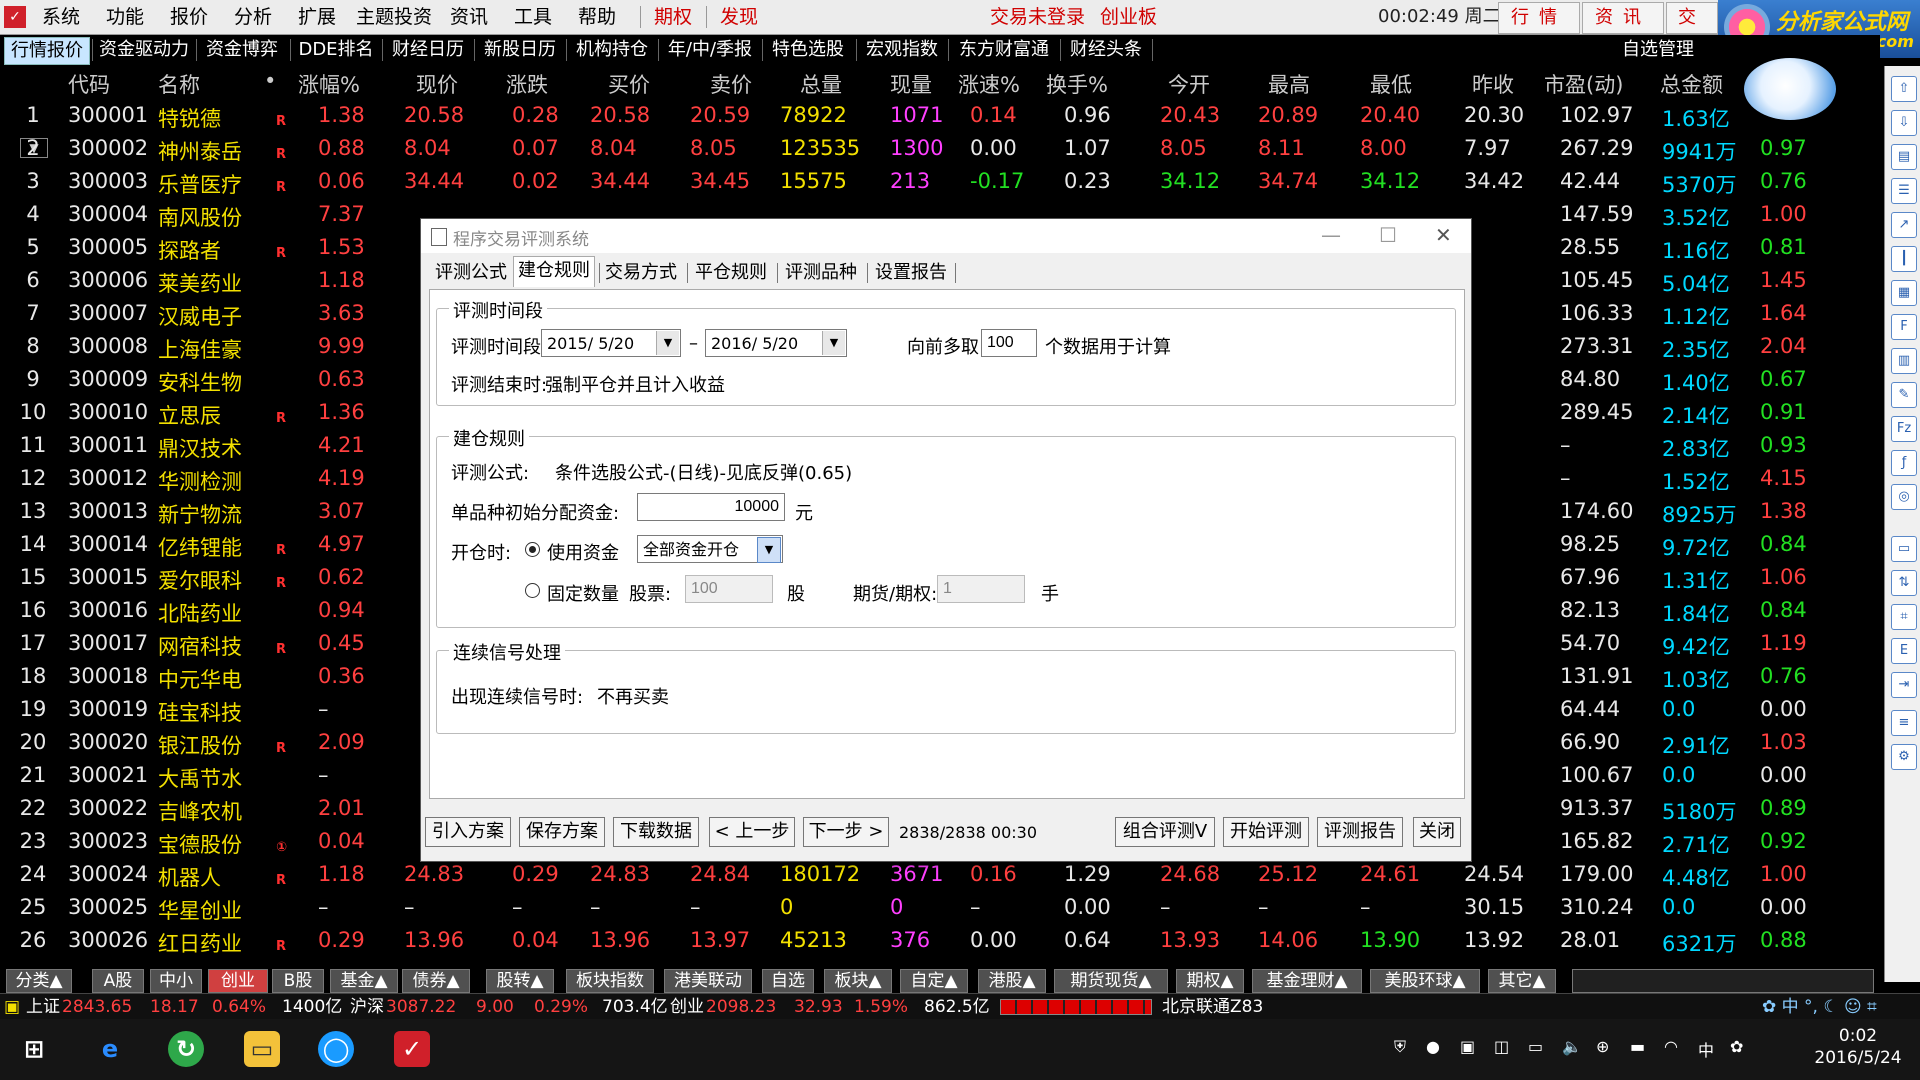  What do you see at coordinates (1522, 981) in the screenshot?
I see `cat-other: 其它▲` at bounding box center [1522, 981].